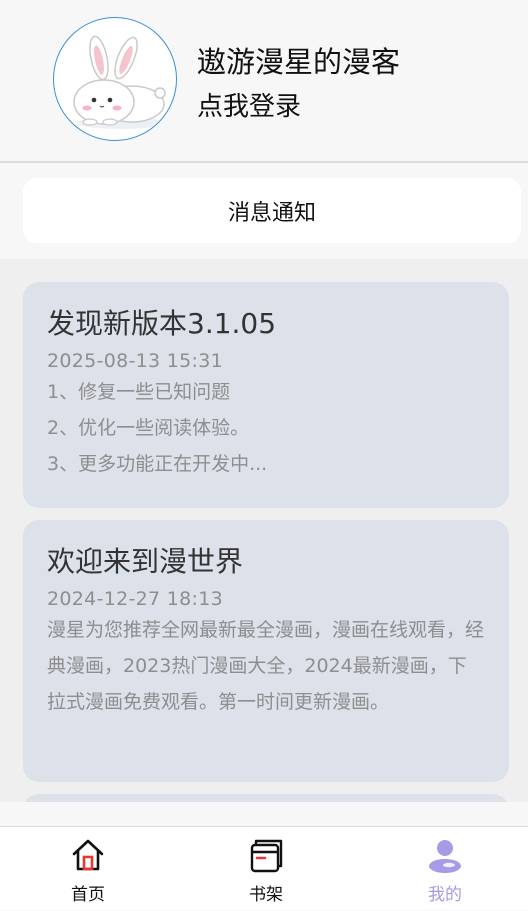 This screenshot has height=911, width=528. I want to click on tab-label: 首页, so click(88, 895).